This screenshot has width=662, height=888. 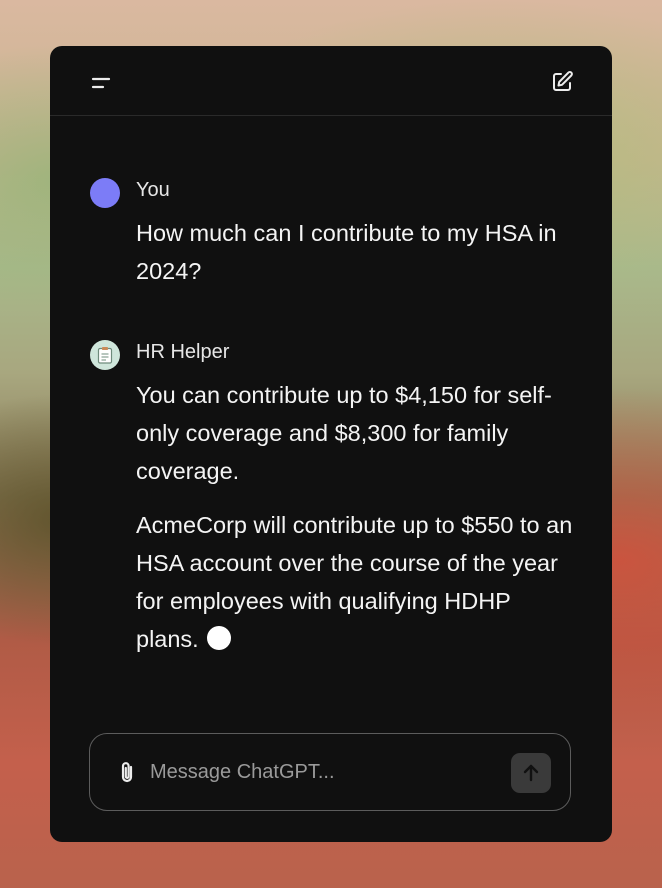 What do you see at coordinates (127, 773) in the screenshot?
I see `paperclip-icon` at bounding box center [127, 773].